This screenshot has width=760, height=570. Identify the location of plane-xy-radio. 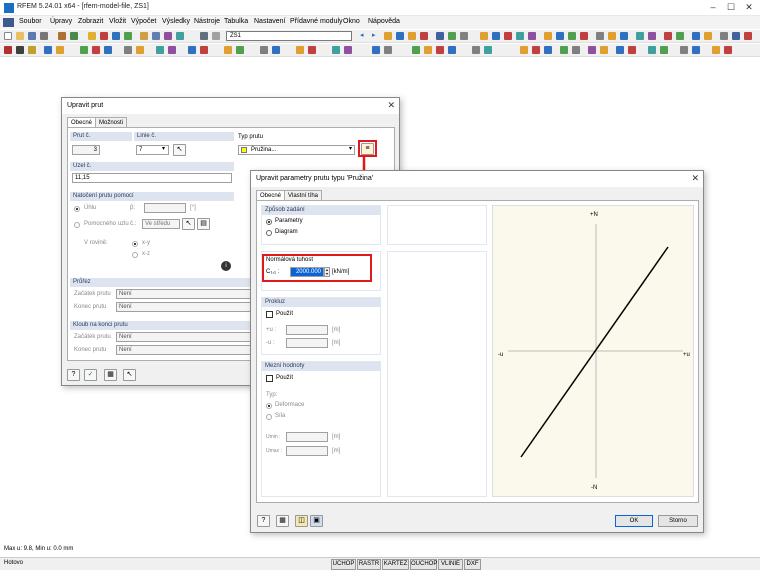
(135, 244).